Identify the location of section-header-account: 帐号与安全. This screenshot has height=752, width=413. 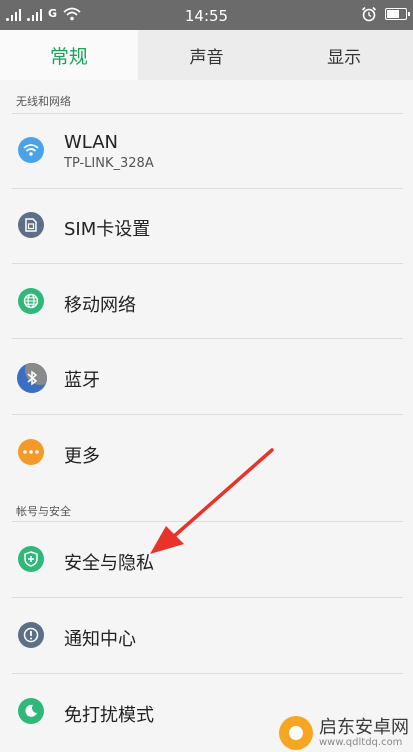
(43, 511).